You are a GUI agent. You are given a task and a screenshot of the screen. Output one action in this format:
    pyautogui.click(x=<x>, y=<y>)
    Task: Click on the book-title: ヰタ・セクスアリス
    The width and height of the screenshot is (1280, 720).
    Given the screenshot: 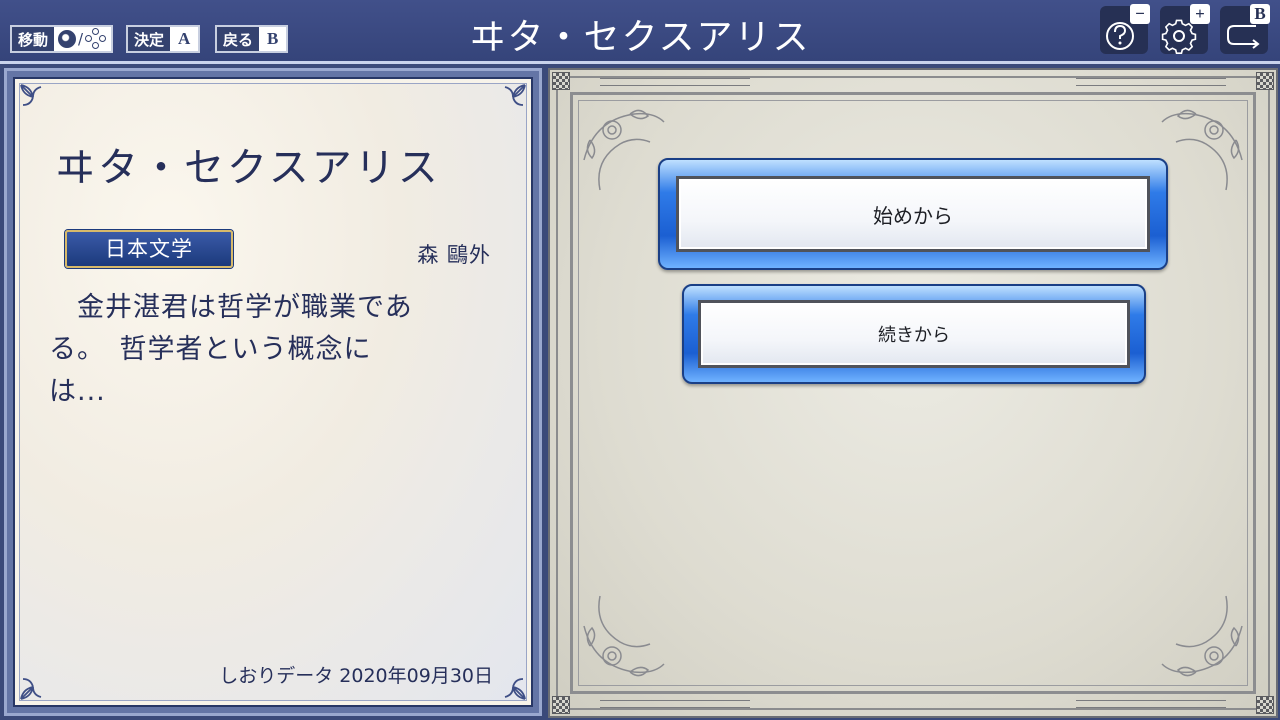 What is the action you would take?
    pyautogui.click(x=248, y=168)
    